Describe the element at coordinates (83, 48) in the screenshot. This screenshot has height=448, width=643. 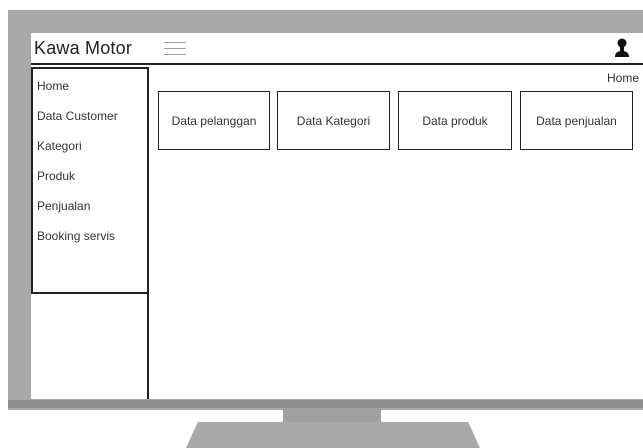
I see `app-title: Kawa Motor` at that location.